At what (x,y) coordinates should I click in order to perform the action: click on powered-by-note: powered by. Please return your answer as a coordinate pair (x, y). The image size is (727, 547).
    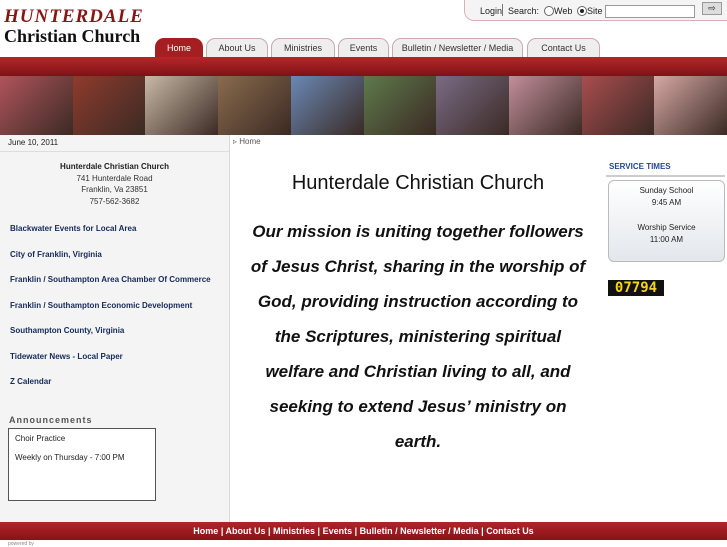
    Looking at the image, I should click on (21, 544).